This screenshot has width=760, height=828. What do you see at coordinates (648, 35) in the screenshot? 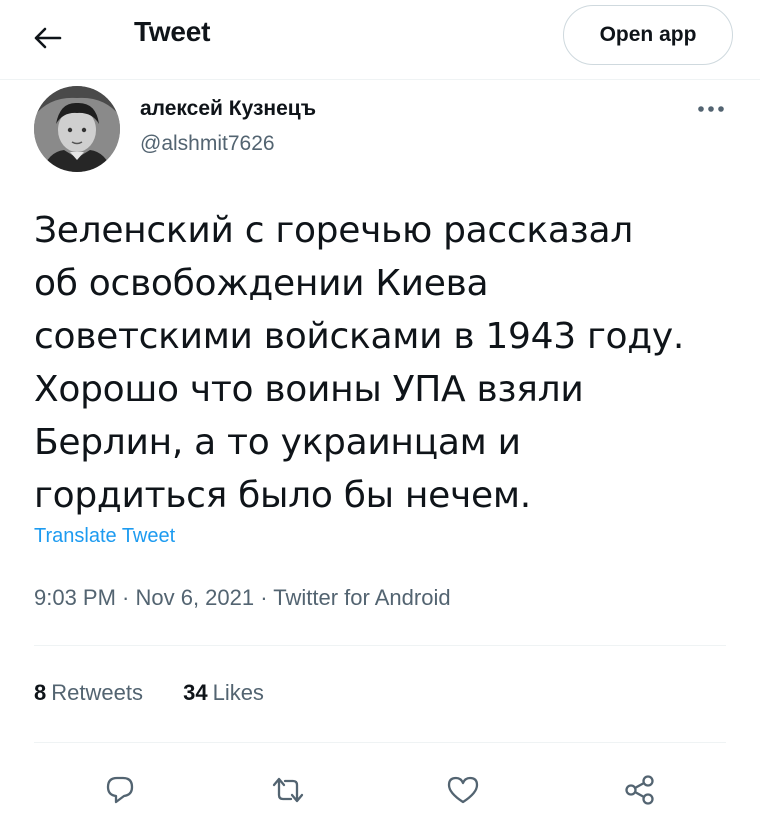
I see `open-app-button: Open app` at bounding box center [648, 35].